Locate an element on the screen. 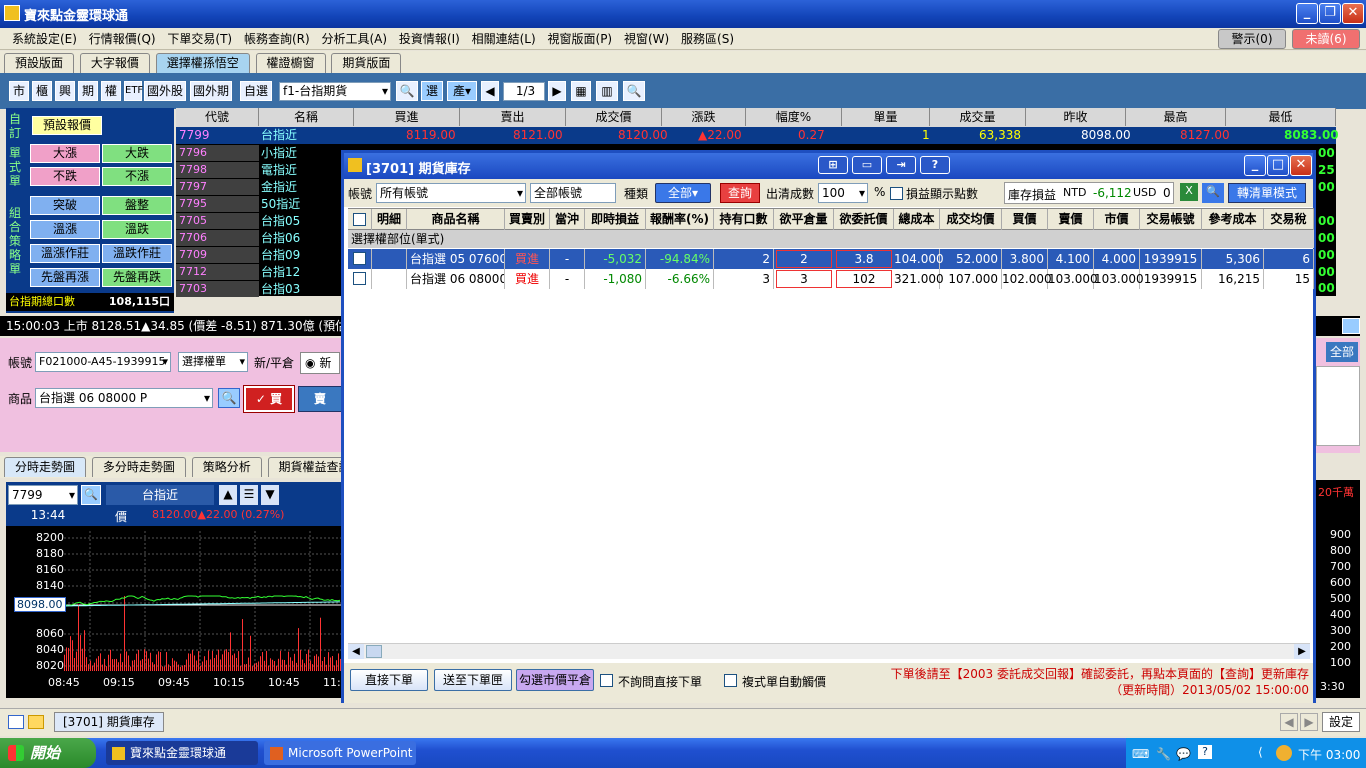  chart-code-select: 7799 ▾ is located at coordinates (43, 495).